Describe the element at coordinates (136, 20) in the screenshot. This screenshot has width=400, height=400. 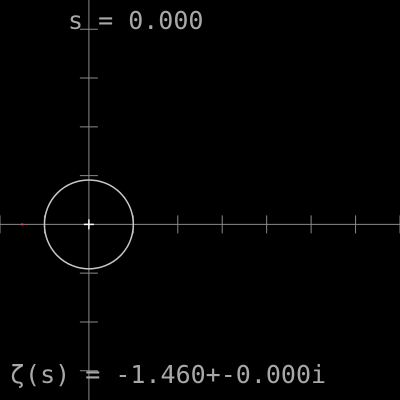
I see `s-value-readout: s = 0.000` at that location.